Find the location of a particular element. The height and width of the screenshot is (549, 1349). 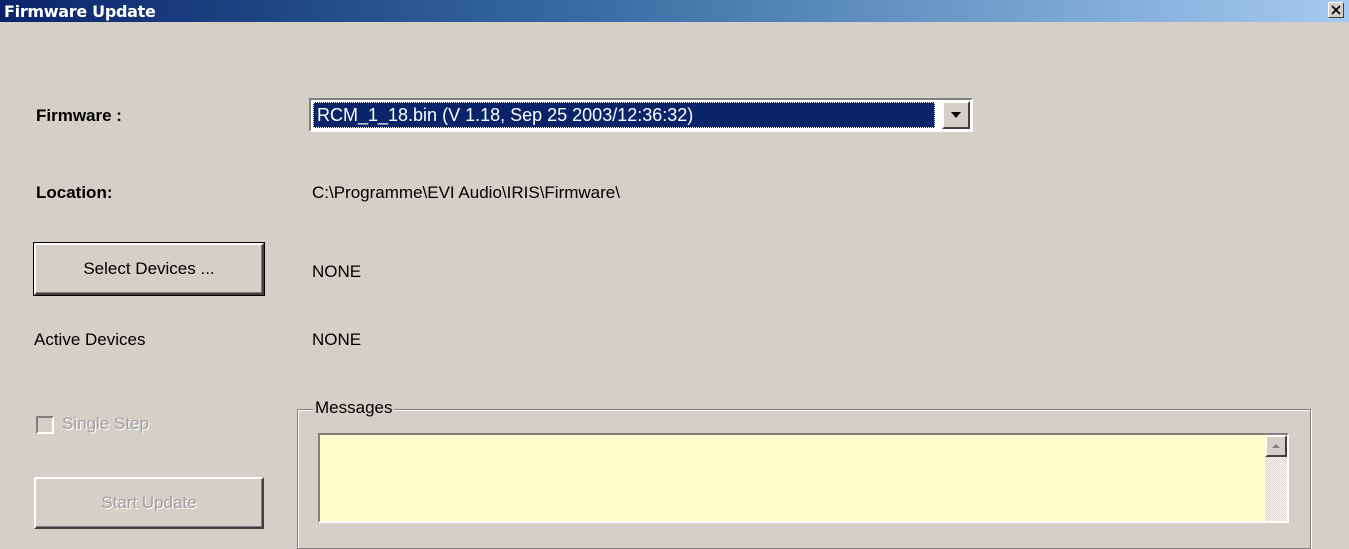

location-label: Location: is located at coordinates (74, 192).